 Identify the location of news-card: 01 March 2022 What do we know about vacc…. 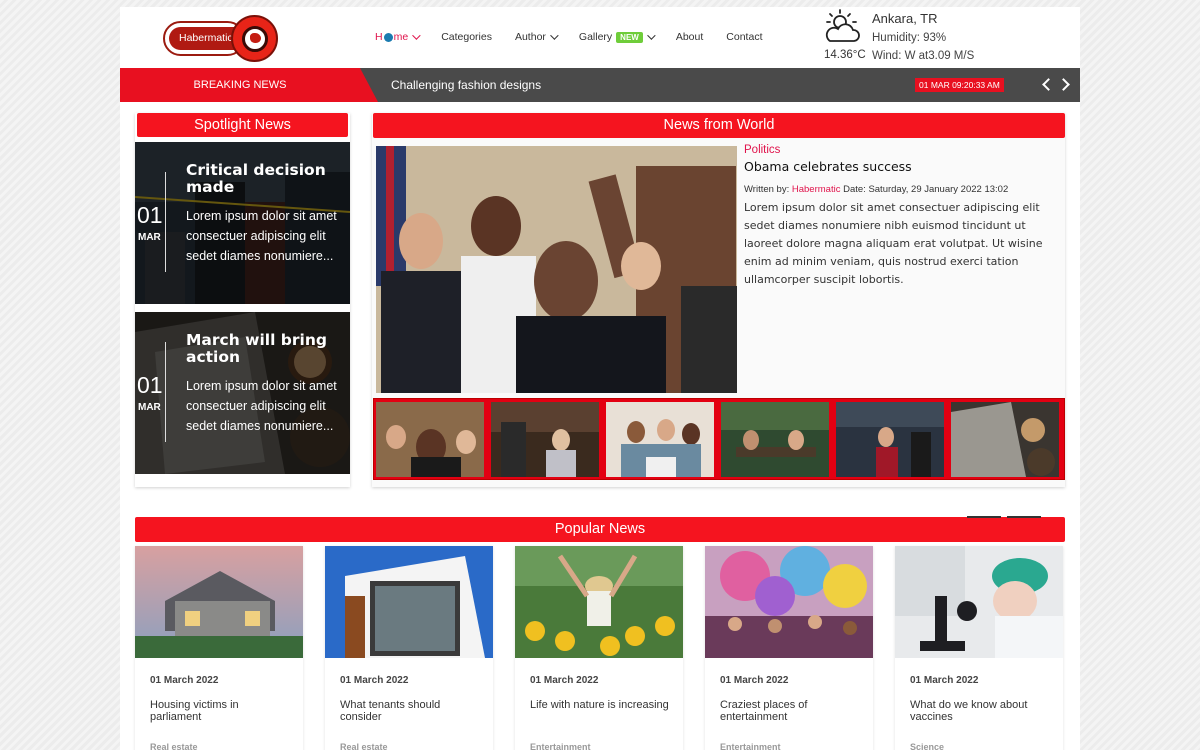
(979, 648).